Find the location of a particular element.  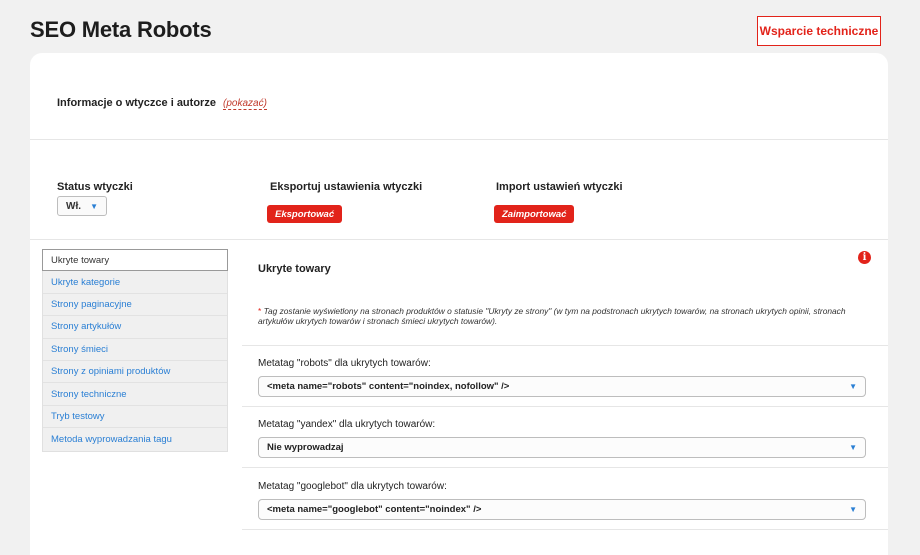

status-label: Status wtyczki is located at coordinates (95, 187).